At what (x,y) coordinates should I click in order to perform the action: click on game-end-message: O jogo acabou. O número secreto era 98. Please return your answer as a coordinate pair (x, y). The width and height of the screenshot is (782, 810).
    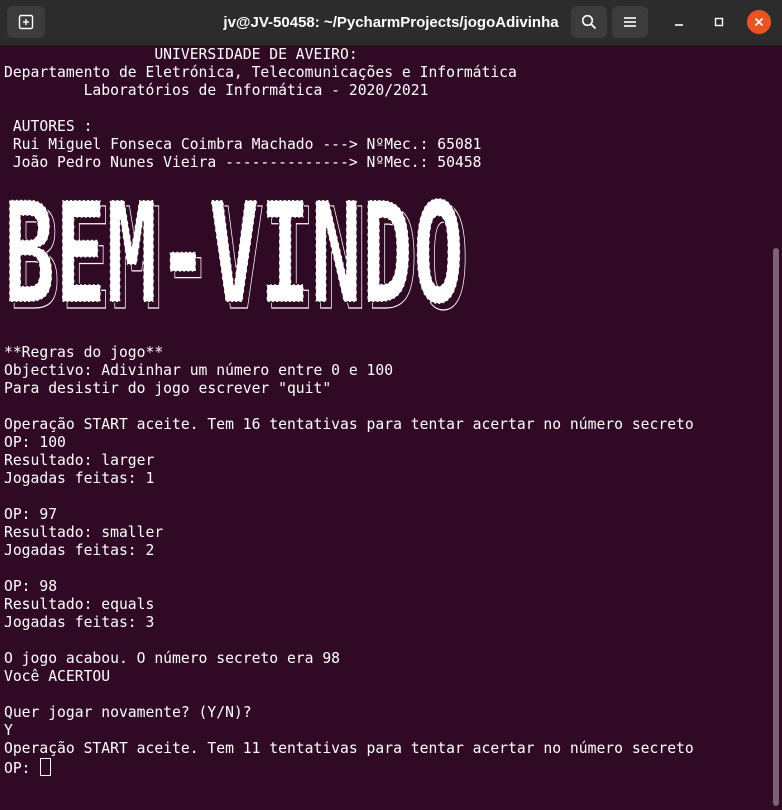
    Looking at the image, I should click on (172, 658).